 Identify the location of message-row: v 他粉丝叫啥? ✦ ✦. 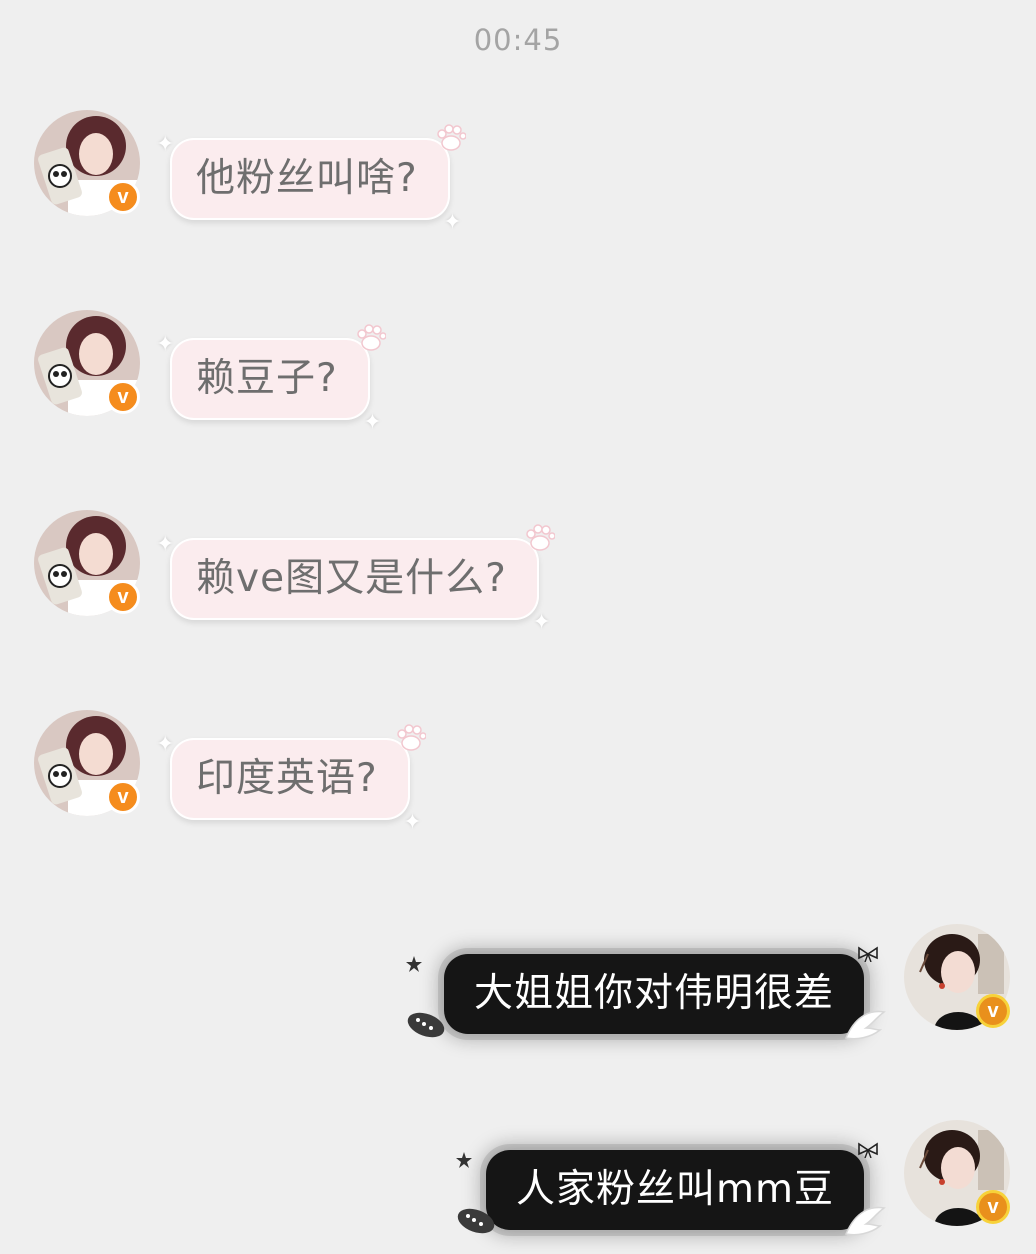
(264, 172).